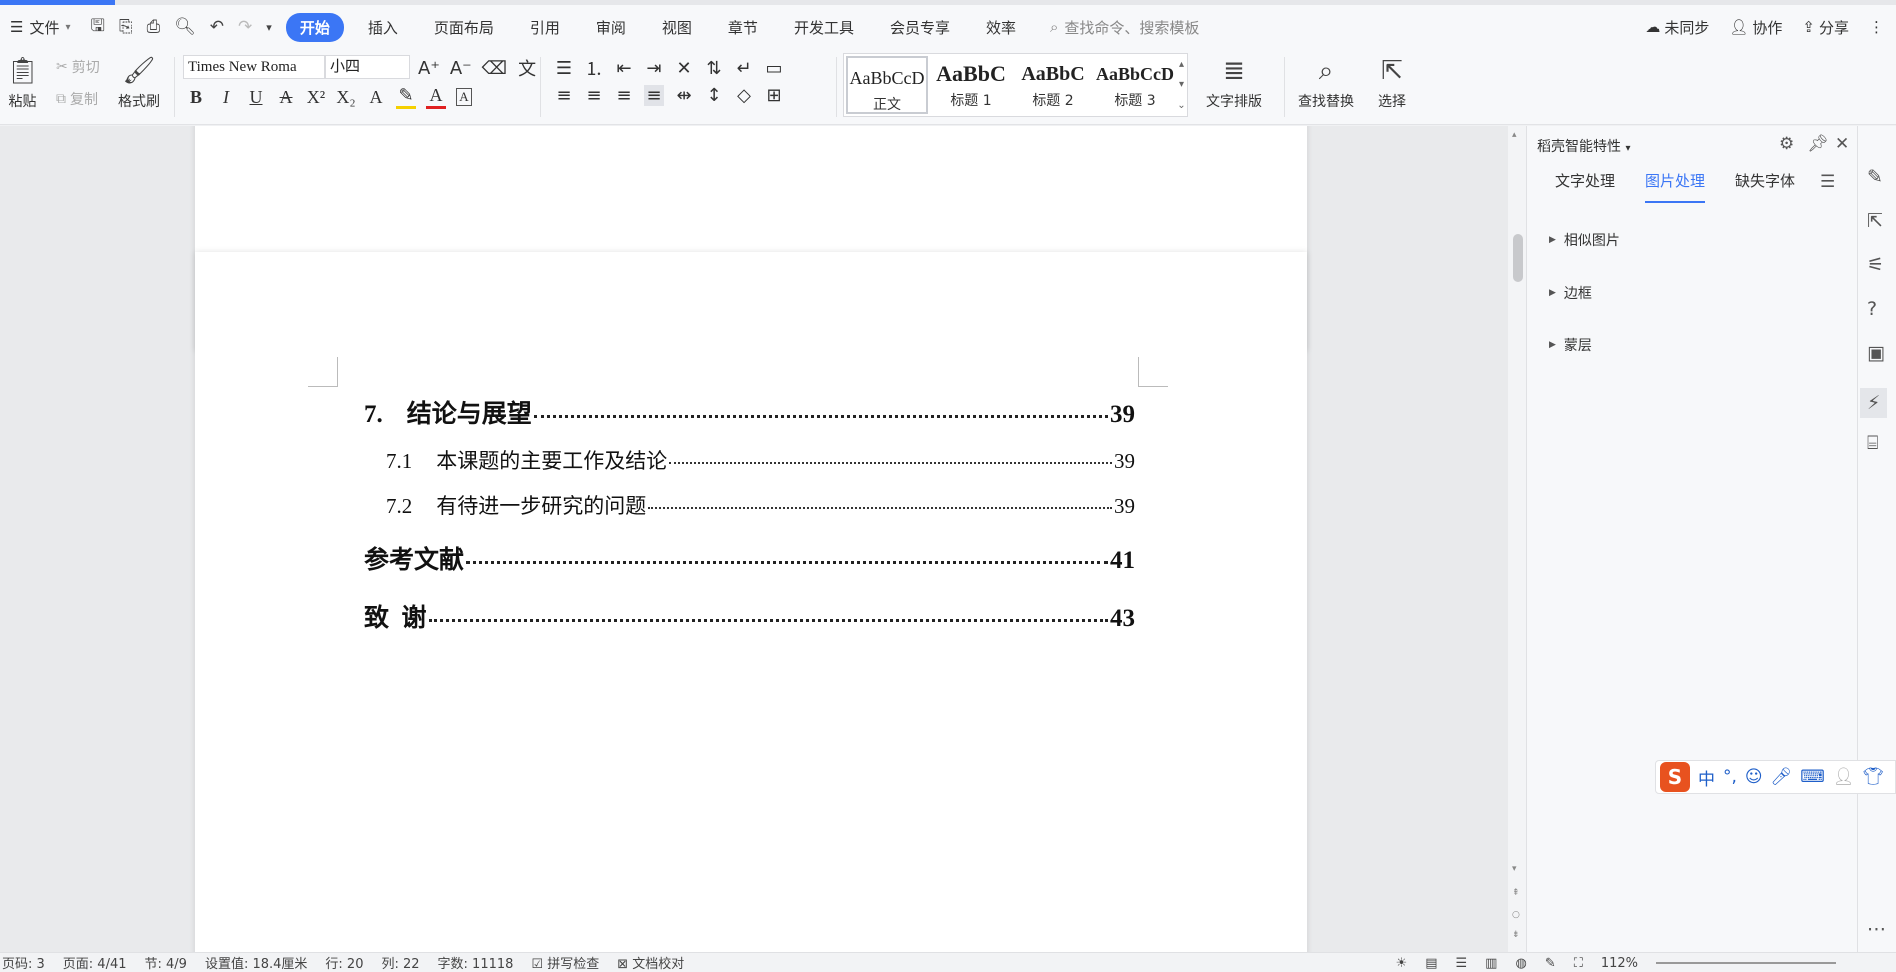 Image resolution: width=1896 pixels, height=972 pixels. Describe the element at coordinates (464, 27) in the screenshot. I see `tab-page-layout: 页面布局` at that location.